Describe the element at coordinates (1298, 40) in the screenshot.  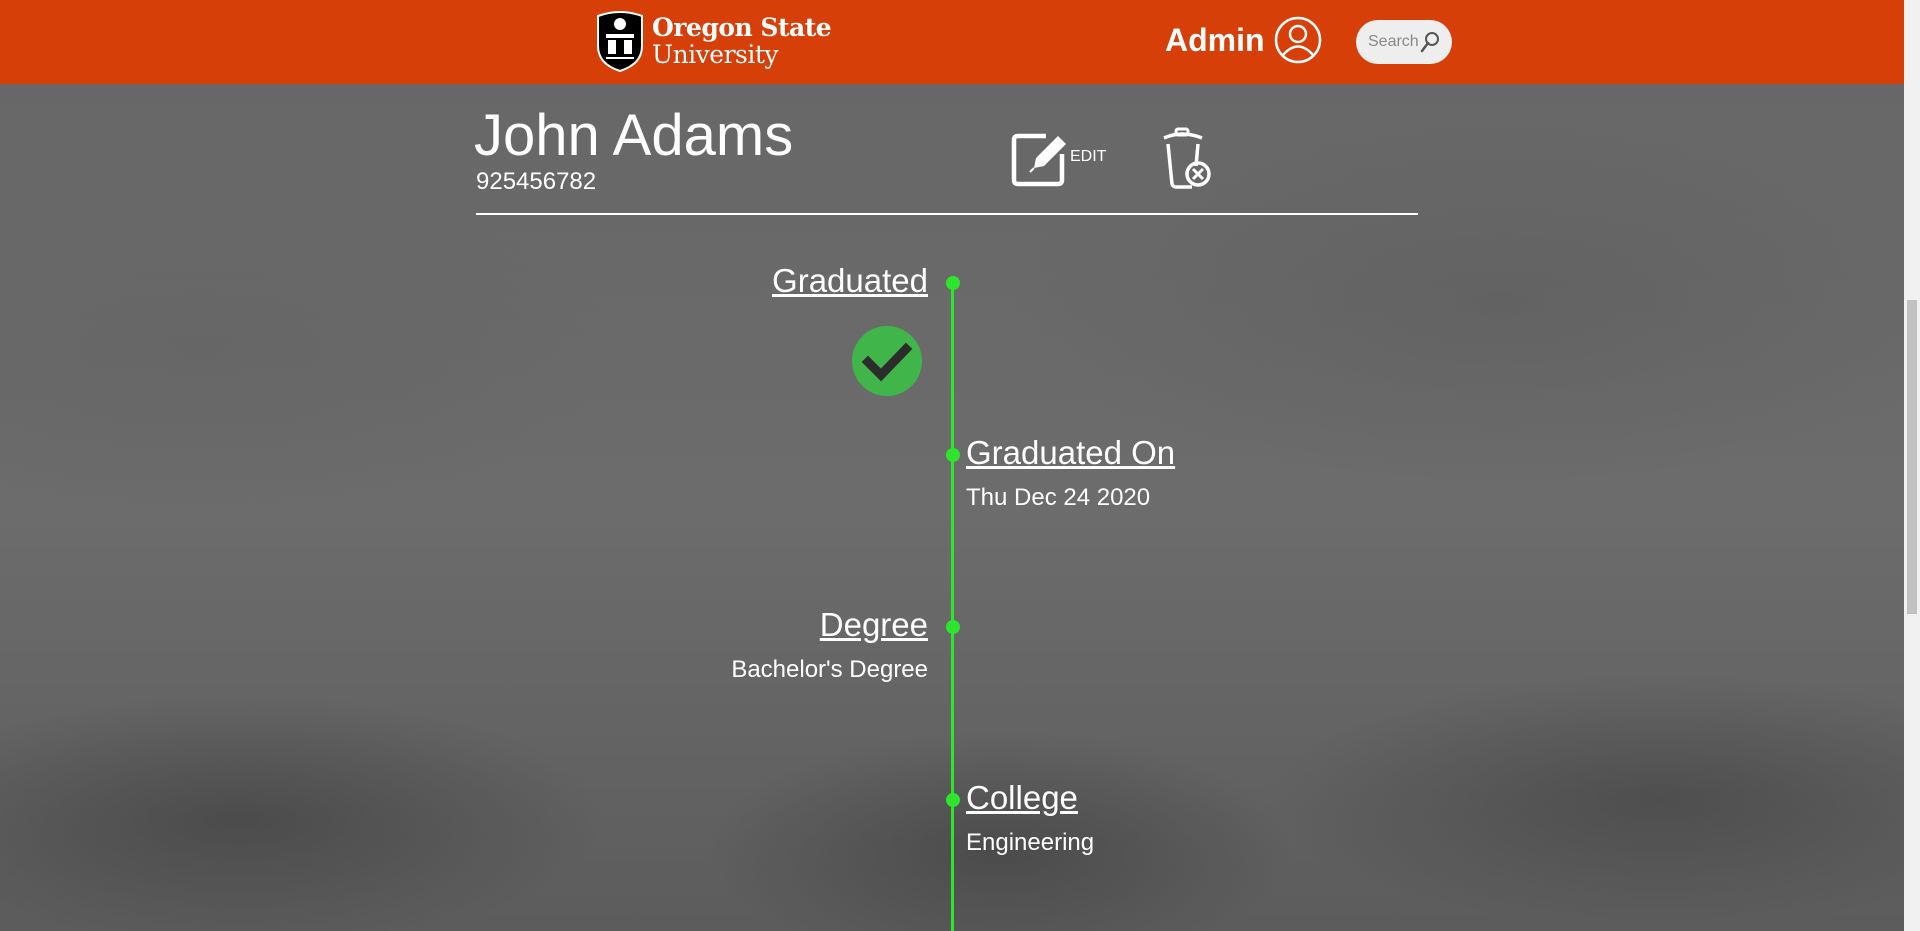
I see `user-icon` at that location.